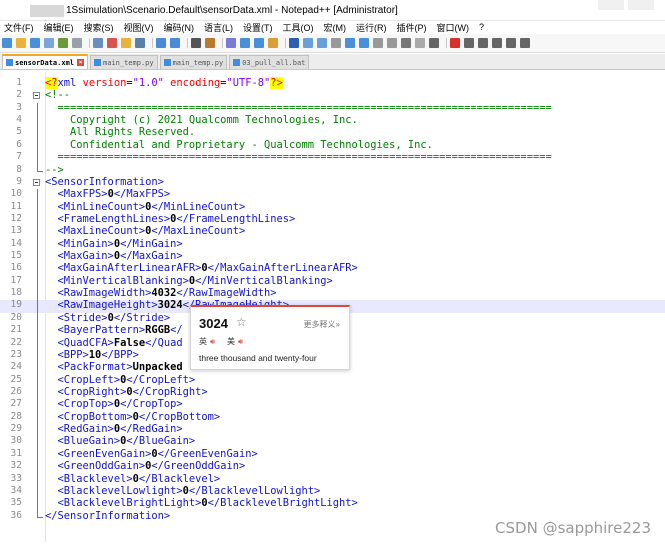 The height and width of the screenshot is (547, 665). Describe the element at coordinates (175, 43) in the screenshot. I see `find-icon` at that location.